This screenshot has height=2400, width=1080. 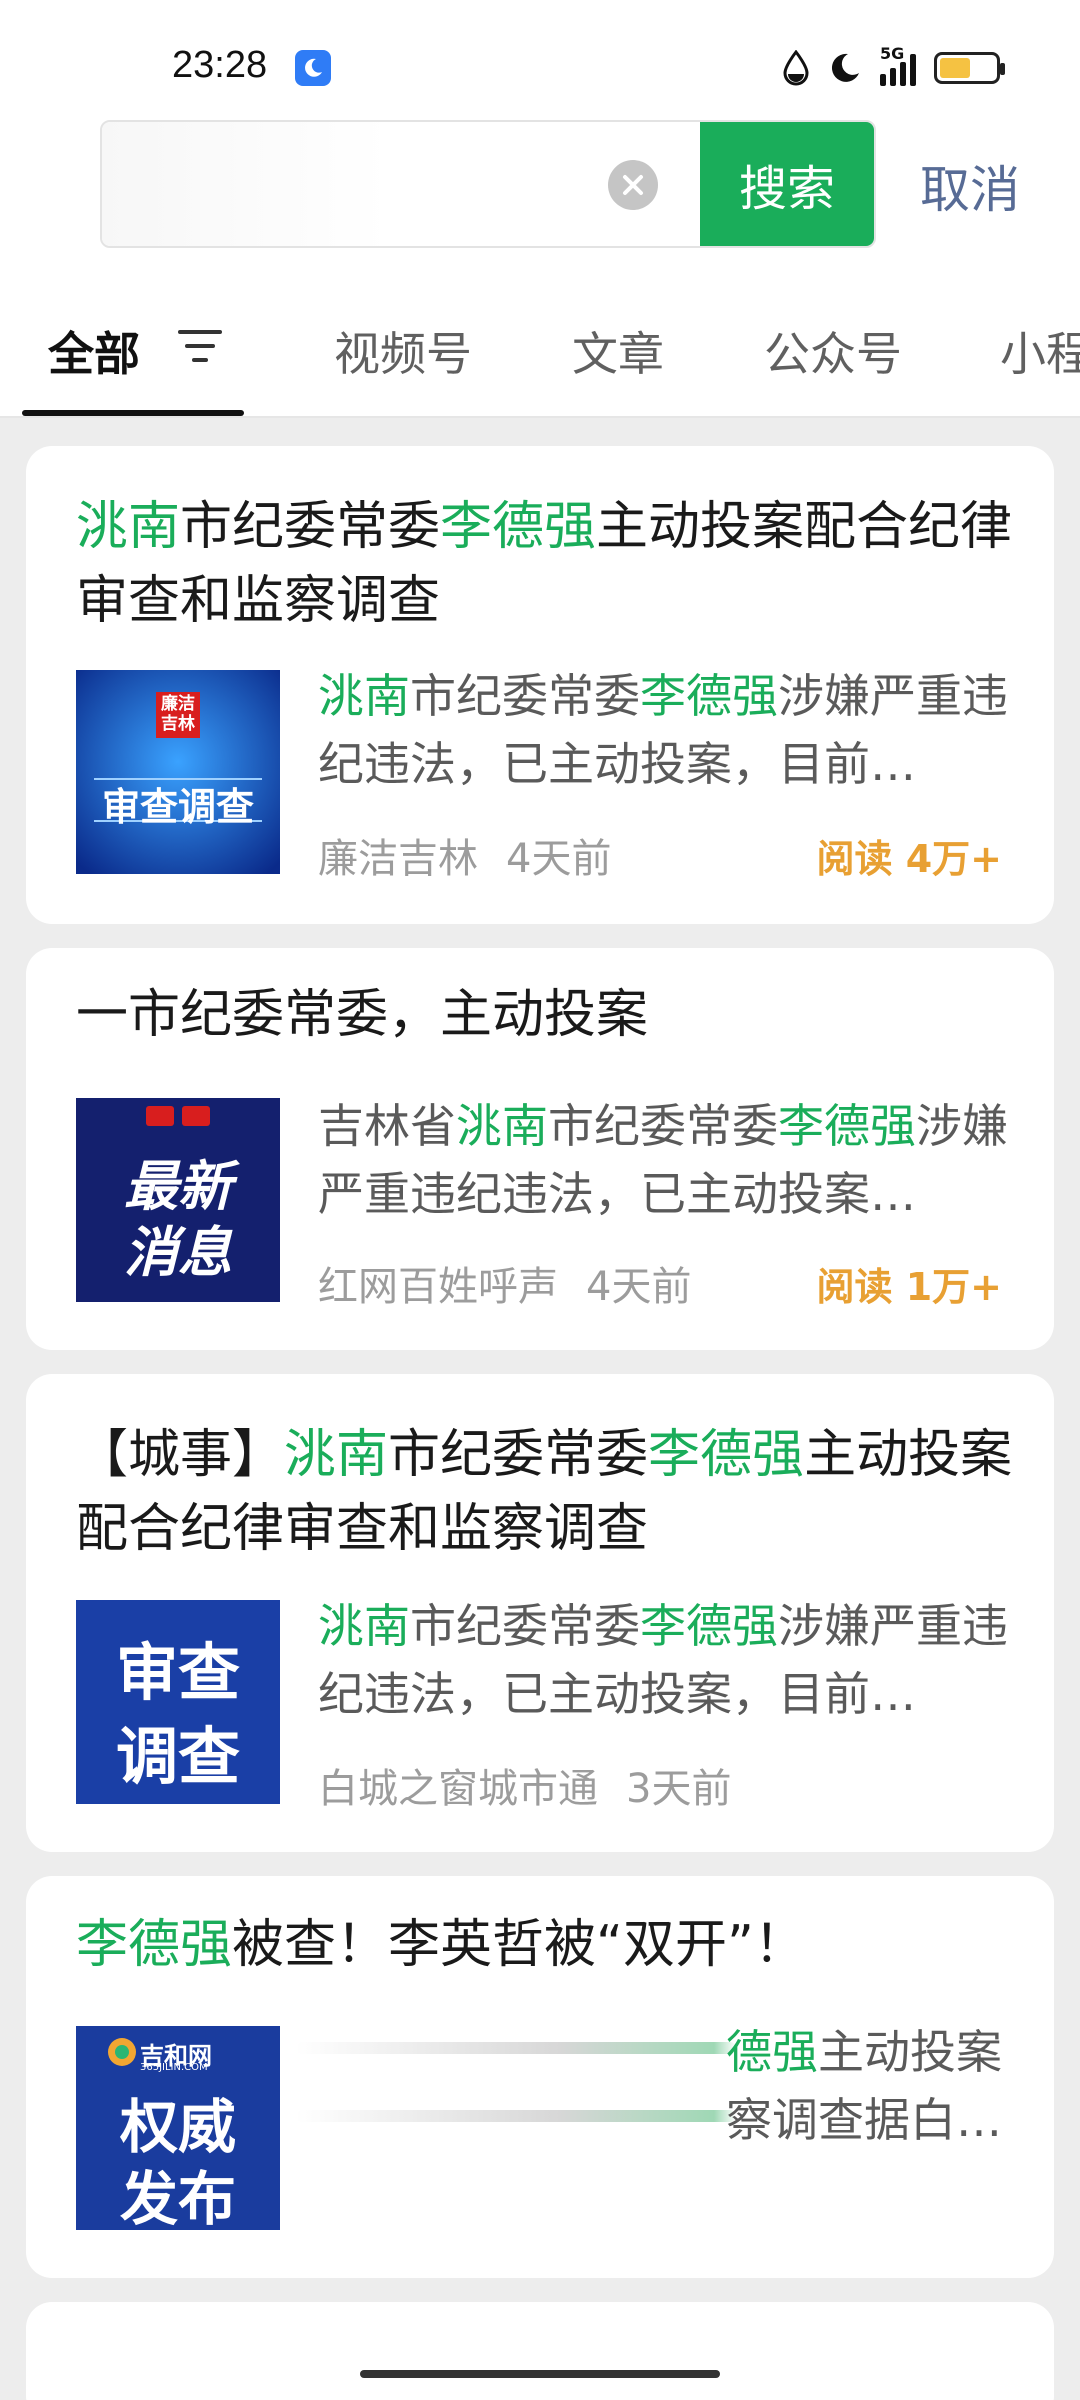 I want to click on close-icon, so click(x=633, y=185).